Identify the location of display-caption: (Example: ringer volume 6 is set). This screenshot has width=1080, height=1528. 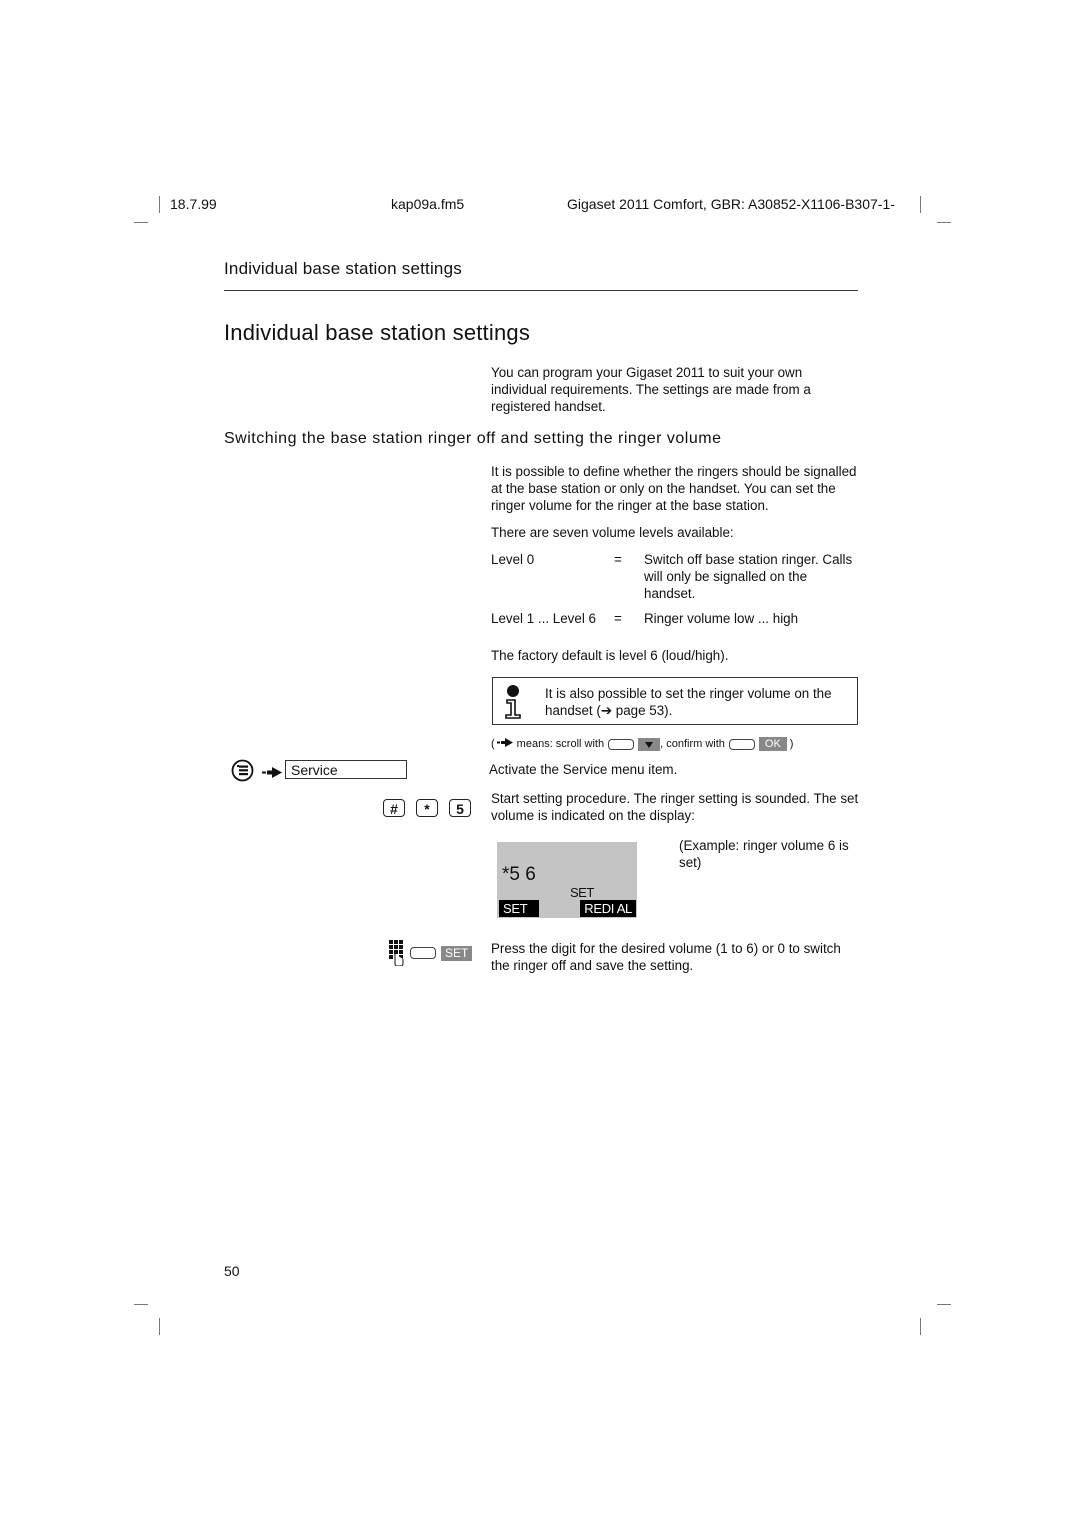
(764, 854).